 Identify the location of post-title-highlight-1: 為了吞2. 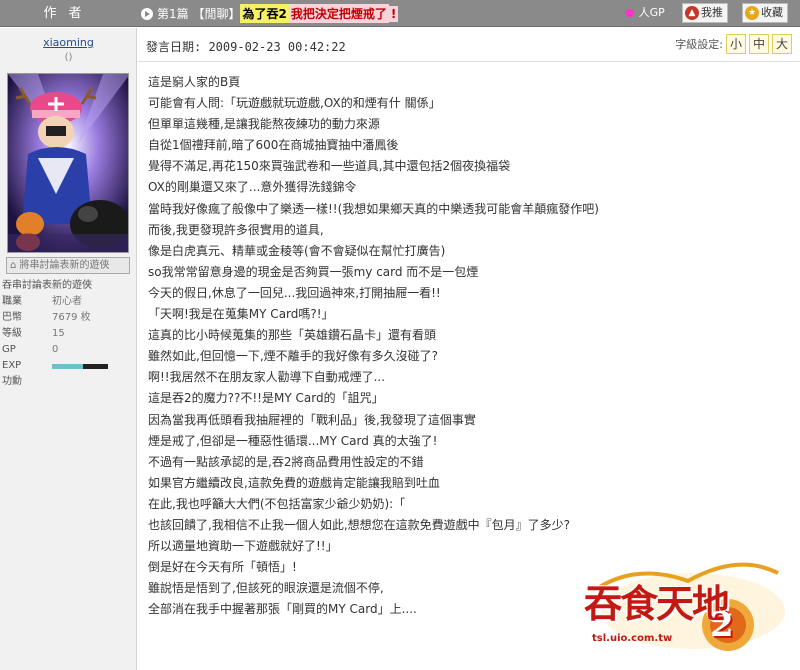
(264, 13).